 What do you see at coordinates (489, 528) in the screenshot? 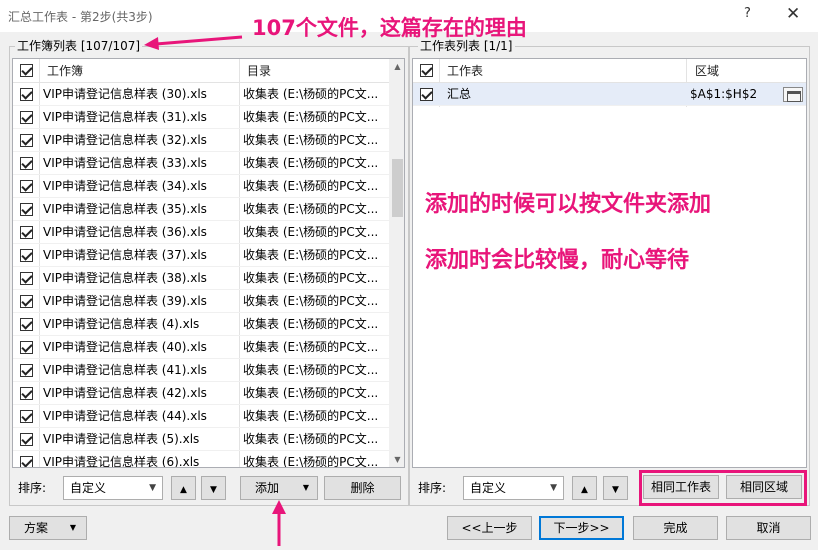
I see `previous-step-button: <<上一步` at bounding box center [489, 528].